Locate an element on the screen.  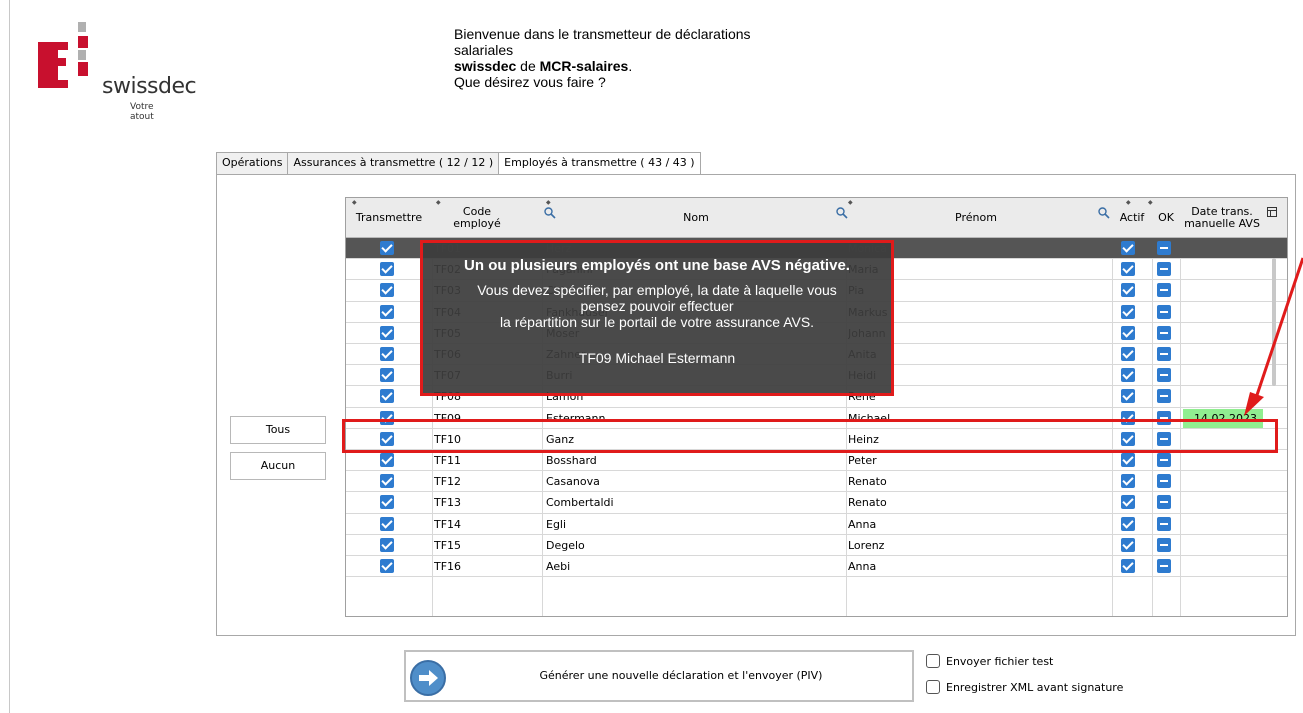
send-test-file-checkbox is located at coordinates (933, 661).